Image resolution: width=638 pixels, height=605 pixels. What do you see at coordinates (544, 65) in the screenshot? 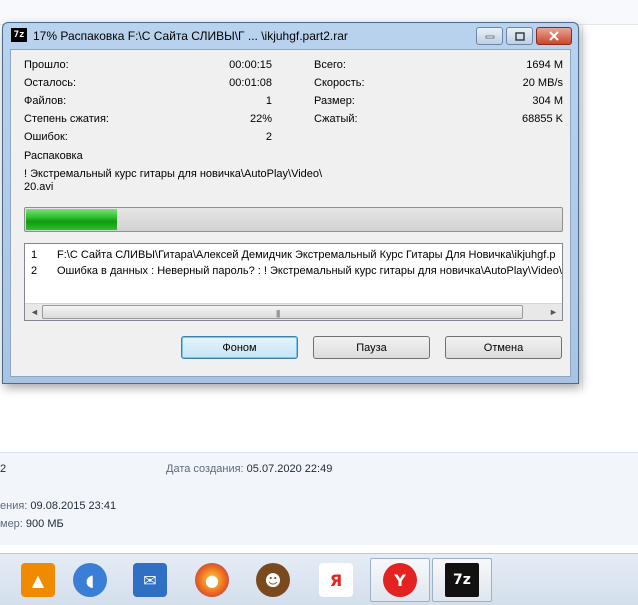
I see `total-value: 1694 M` at bounding box center [544, 65].